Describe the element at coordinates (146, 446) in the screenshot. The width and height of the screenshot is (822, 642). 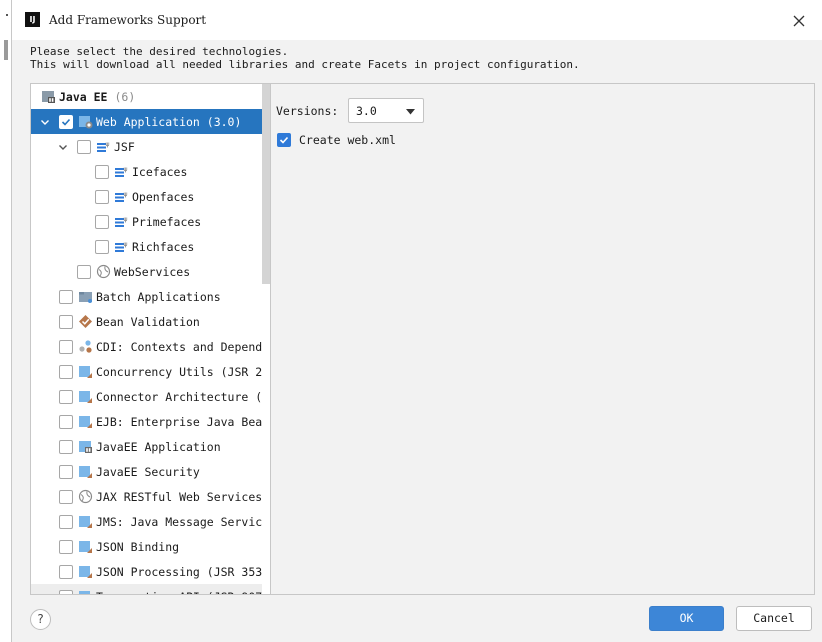
I see `tree-item: JavaEE Application` at that location.